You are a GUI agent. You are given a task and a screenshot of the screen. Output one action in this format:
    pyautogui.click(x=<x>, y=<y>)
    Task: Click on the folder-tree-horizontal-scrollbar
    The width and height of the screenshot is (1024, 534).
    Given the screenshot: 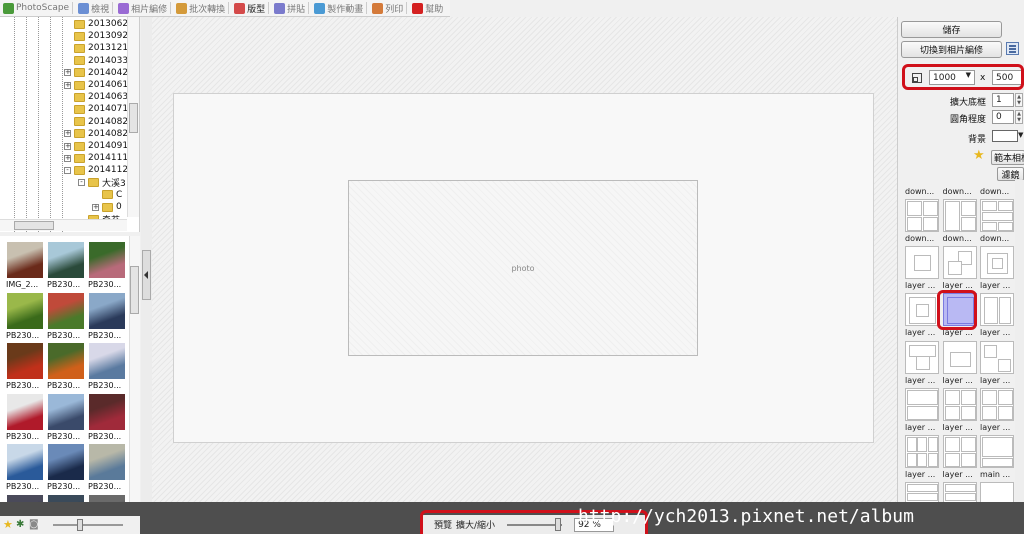 What is the action you would take?
    pyautogui.click(x=63, y=225)
    